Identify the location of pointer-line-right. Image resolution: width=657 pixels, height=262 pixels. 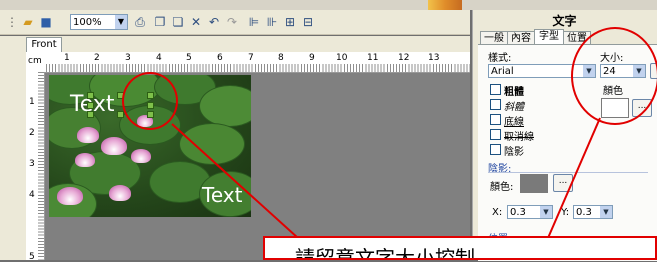
(574, 178).